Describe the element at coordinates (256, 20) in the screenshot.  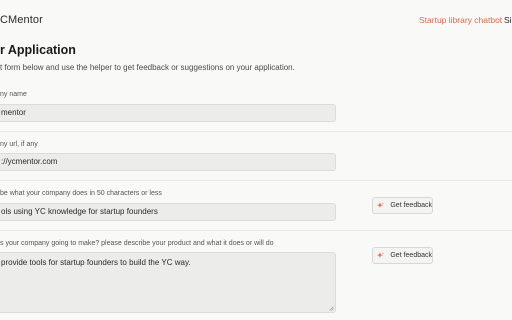
I see `top-navigation: CMentor Startup library chatbot Si` at that location.